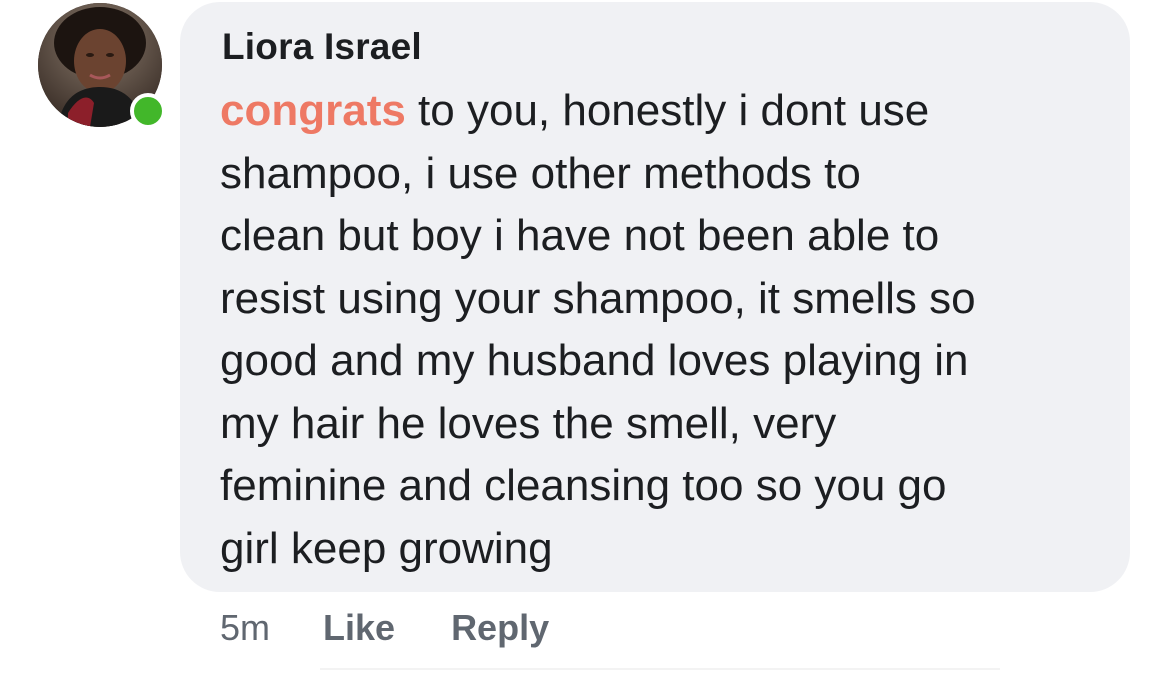  What do you see at coordinates (313, 110) in the screenshot?
I see `highlight-word: congrats` at bounding box center [313, 110].